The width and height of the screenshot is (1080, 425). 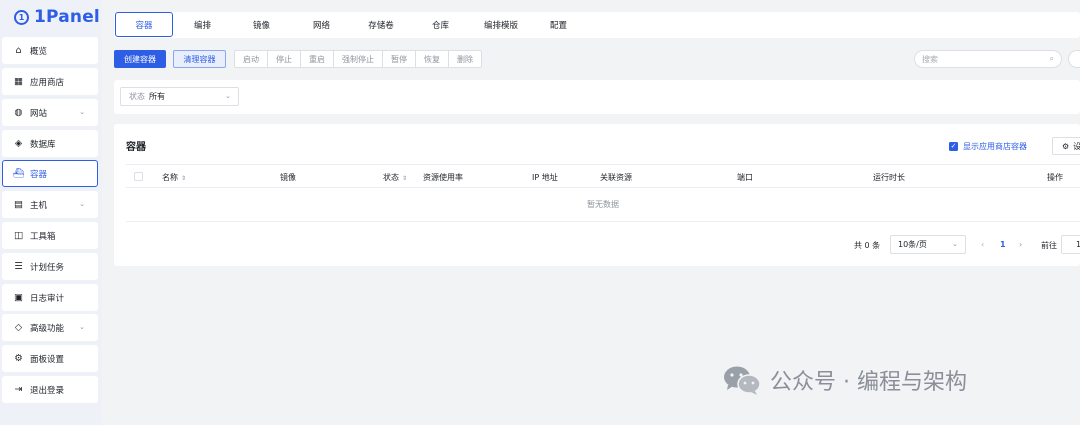 I want to click on sidebar-item-label: 计划任务, so click(x=47, y=267).